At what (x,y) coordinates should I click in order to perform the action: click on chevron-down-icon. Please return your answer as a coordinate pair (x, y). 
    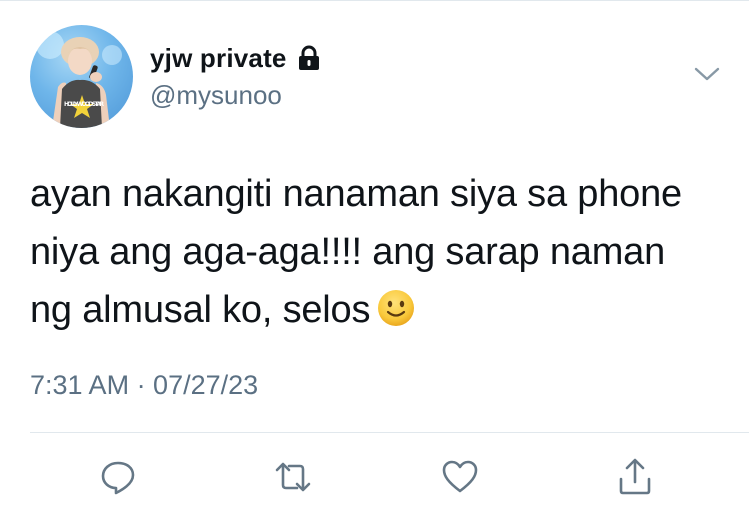
    Looking at the image, I should click on (707, 74).